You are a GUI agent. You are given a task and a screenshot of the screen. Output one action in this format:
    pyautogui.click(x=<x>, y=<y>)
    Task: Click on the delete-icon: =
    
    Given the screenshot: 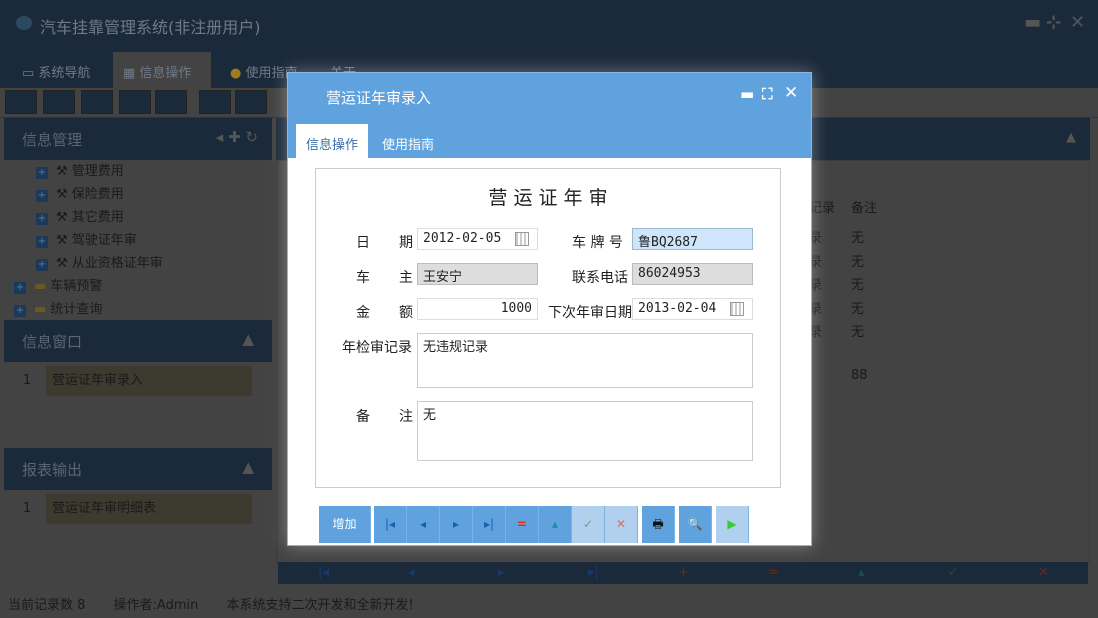 What is the action you would take?
    pyautogui.click(x=773, y=572)
    